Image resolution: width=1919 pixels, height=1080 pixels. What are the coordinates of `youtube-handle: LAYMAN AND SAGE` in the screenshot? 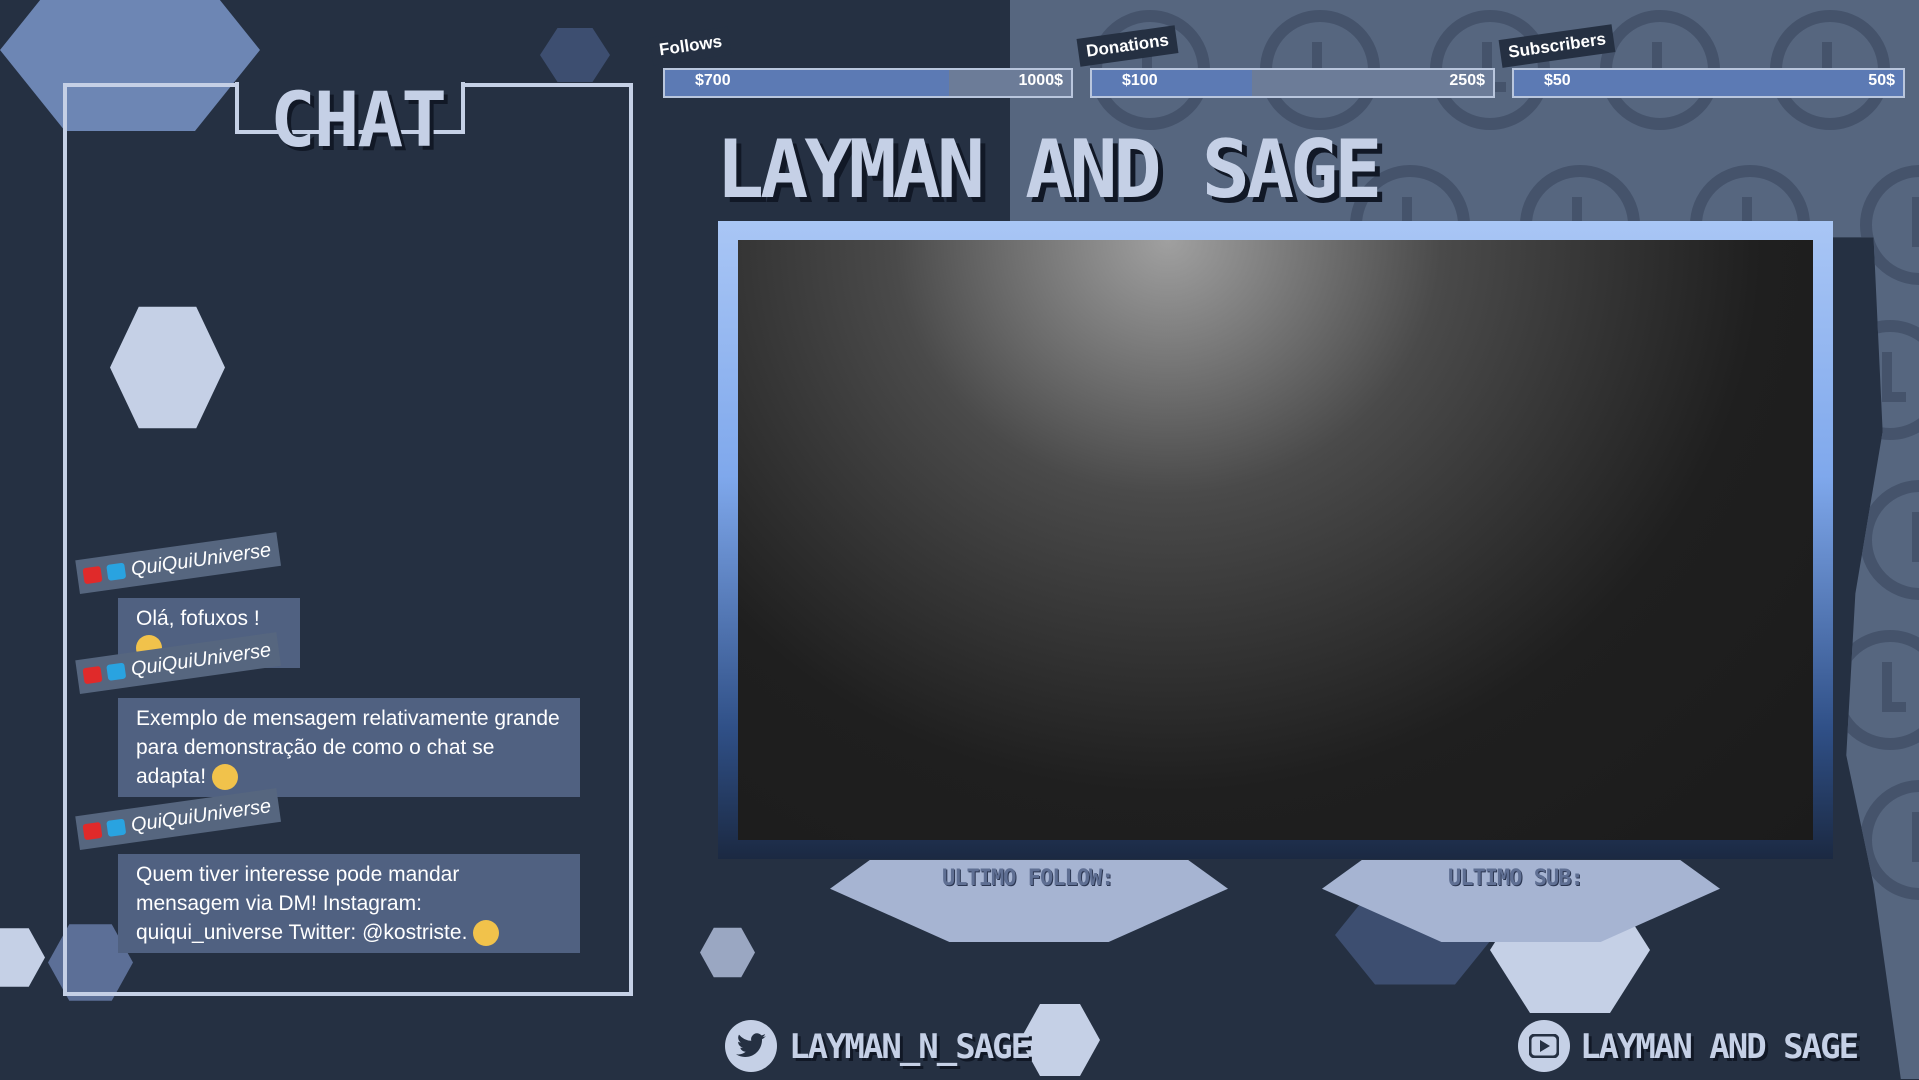 It's located at (1719, 1047).